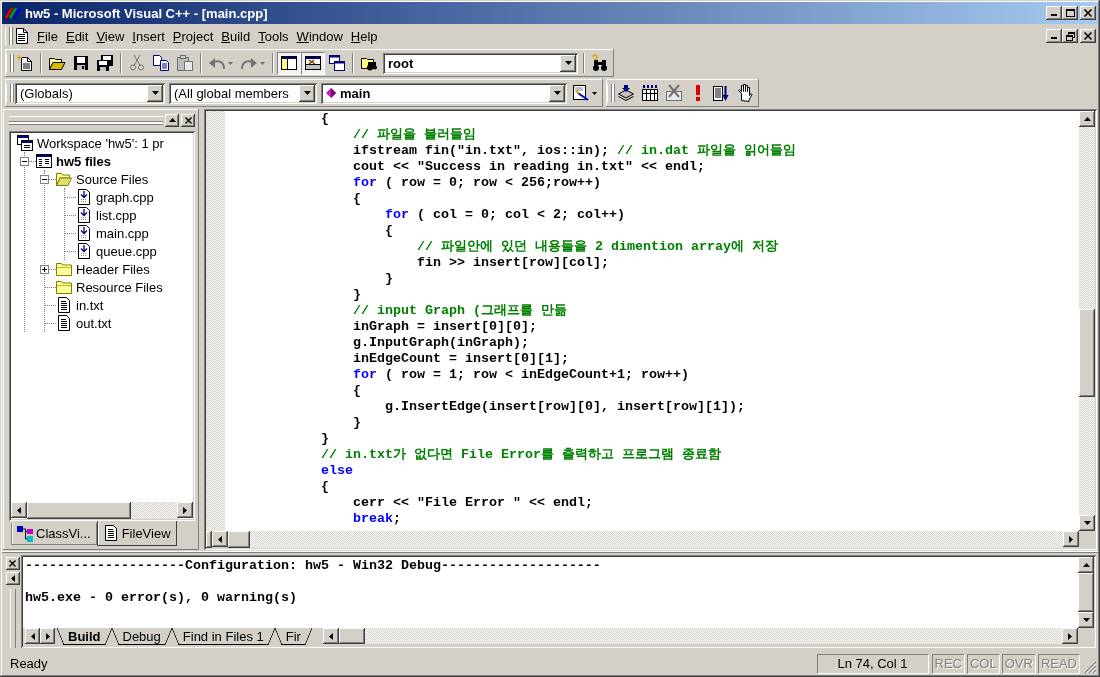 Image resolution: width=1100 pixels, height=677 pixels. What do you see at coordinates (209, 539) in the screenshot?
I see `splitter-handle` at bounding box center [209, 539].